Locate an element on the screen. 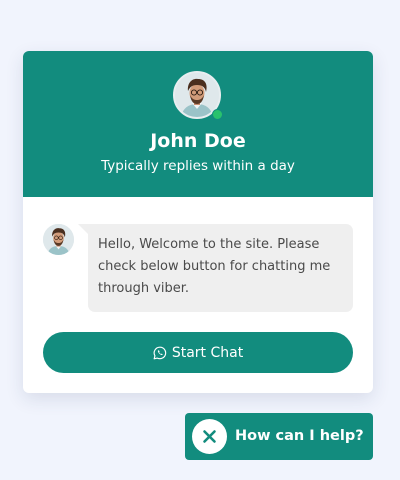  close-icon is located at coordinates (209, 436).